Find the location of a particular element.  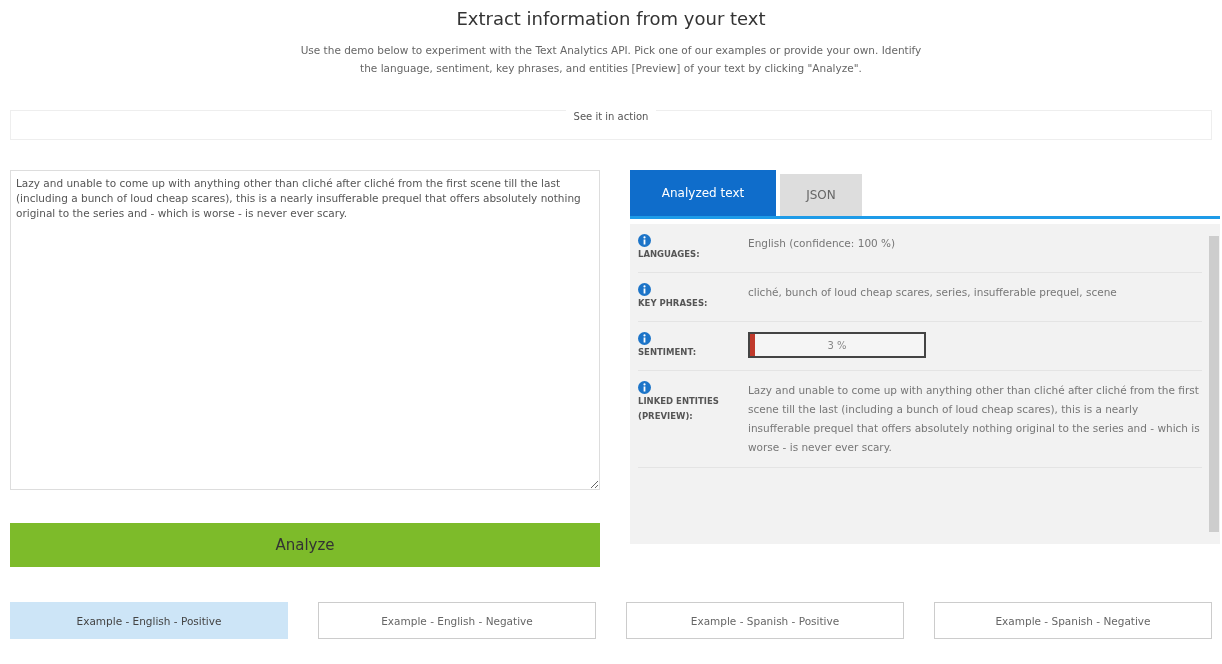

page-description: Use the demo below to experiment with the Text Analytics API. Pick one of our examples or provide your own. Identify the language, sentiment, key phrases, and entities [Preview] of your text by clicking "Analyze". is located at coordinates (611, 59).